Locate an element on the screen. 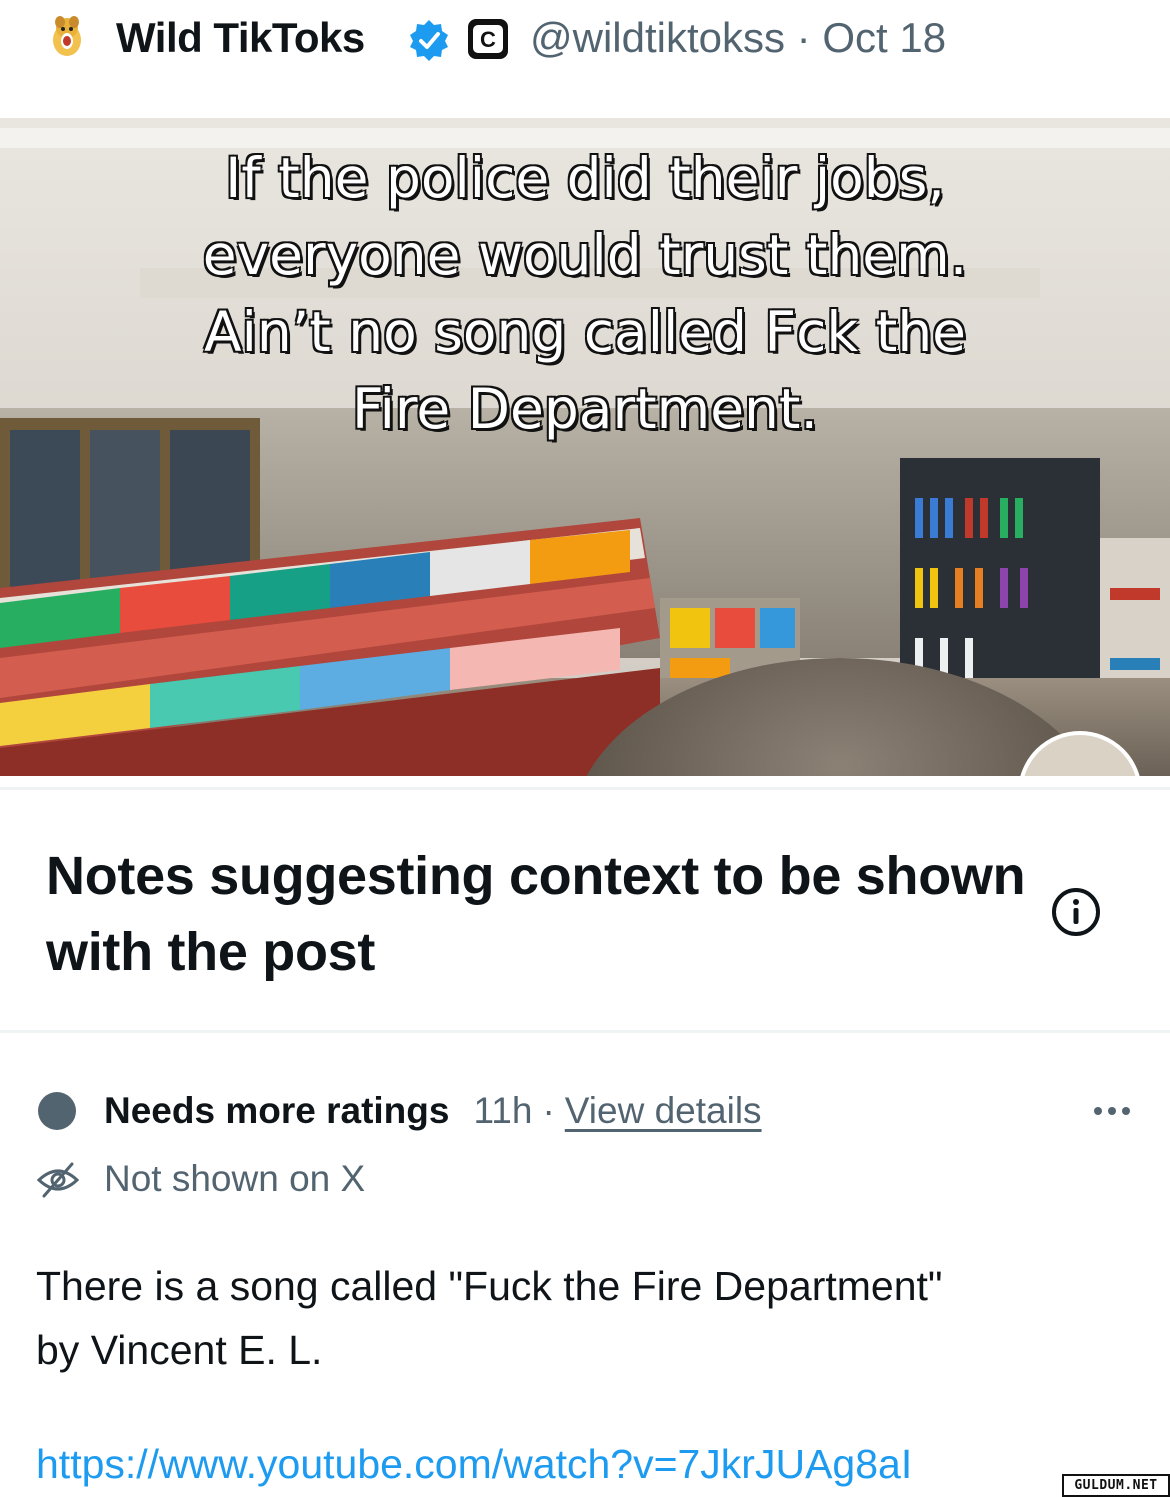 This screenshot has height=1497, width=1170. visibility-status: Not shown on X is located at coordinates (235, 1178).